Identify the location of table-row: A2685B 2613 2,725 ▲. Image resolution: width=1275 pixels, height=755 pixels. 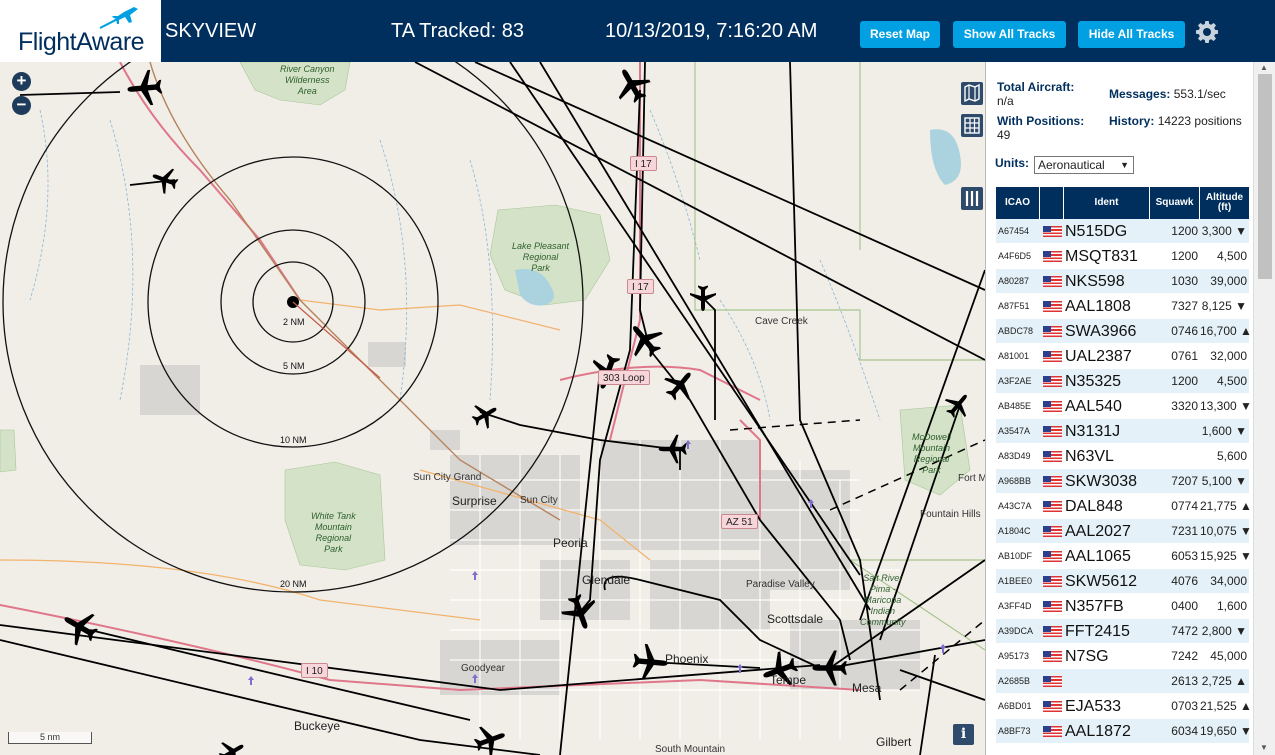
(1122, 681).